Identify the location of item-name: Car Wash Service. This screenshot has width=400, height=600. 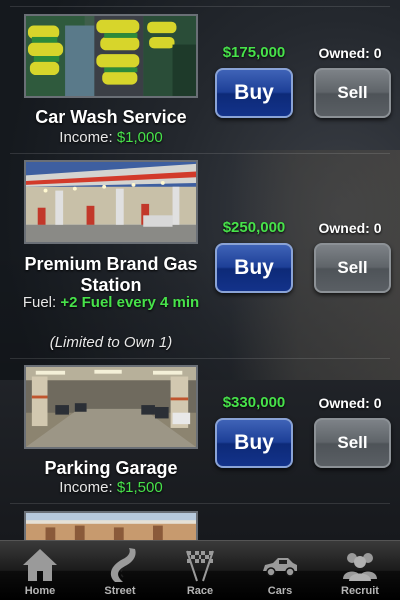
(111, 117).